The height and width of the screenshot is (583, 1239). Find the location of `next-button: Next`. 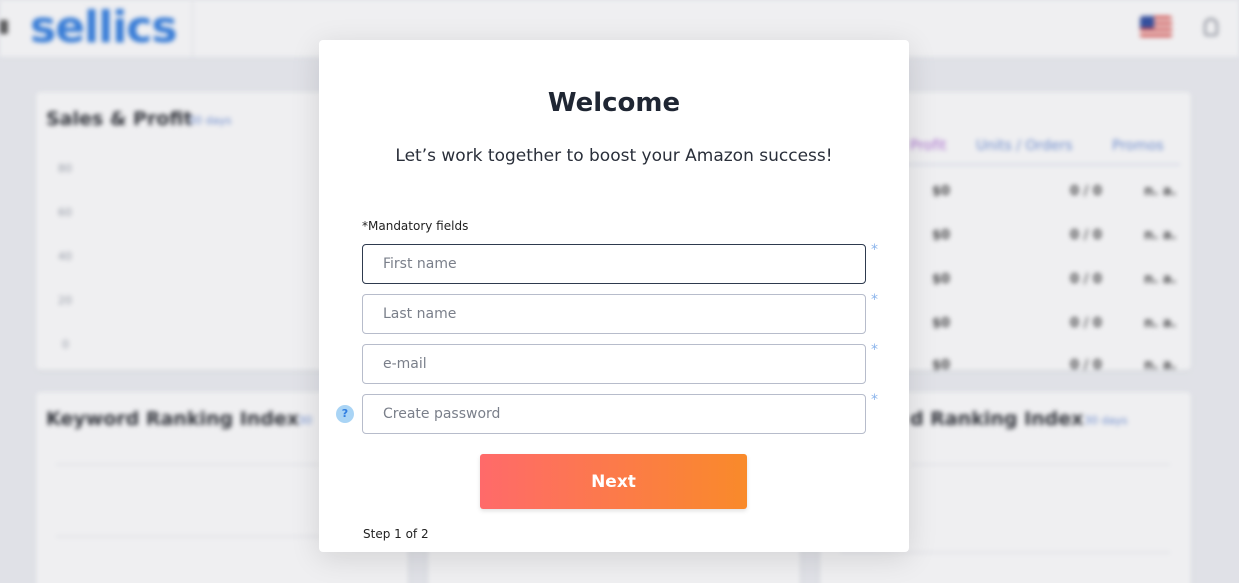

next-button: Next is located at coordinates (613, 481).